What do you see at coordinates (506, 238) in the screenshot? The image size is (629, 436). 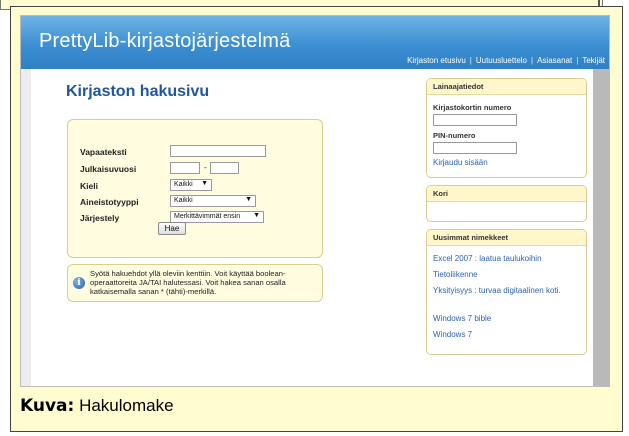 I see `newest-titles-header: Uusimmat nimekkeet` at bounding box center [506, 238].